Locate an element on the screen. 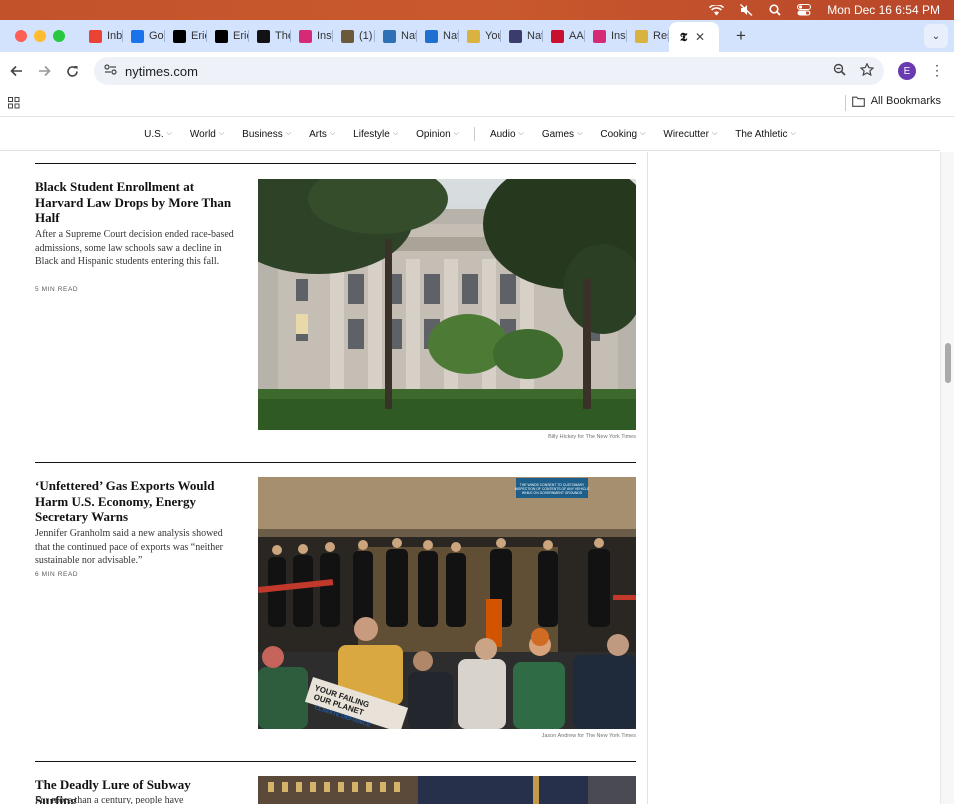  back-button is located at coordinates (16, 71).